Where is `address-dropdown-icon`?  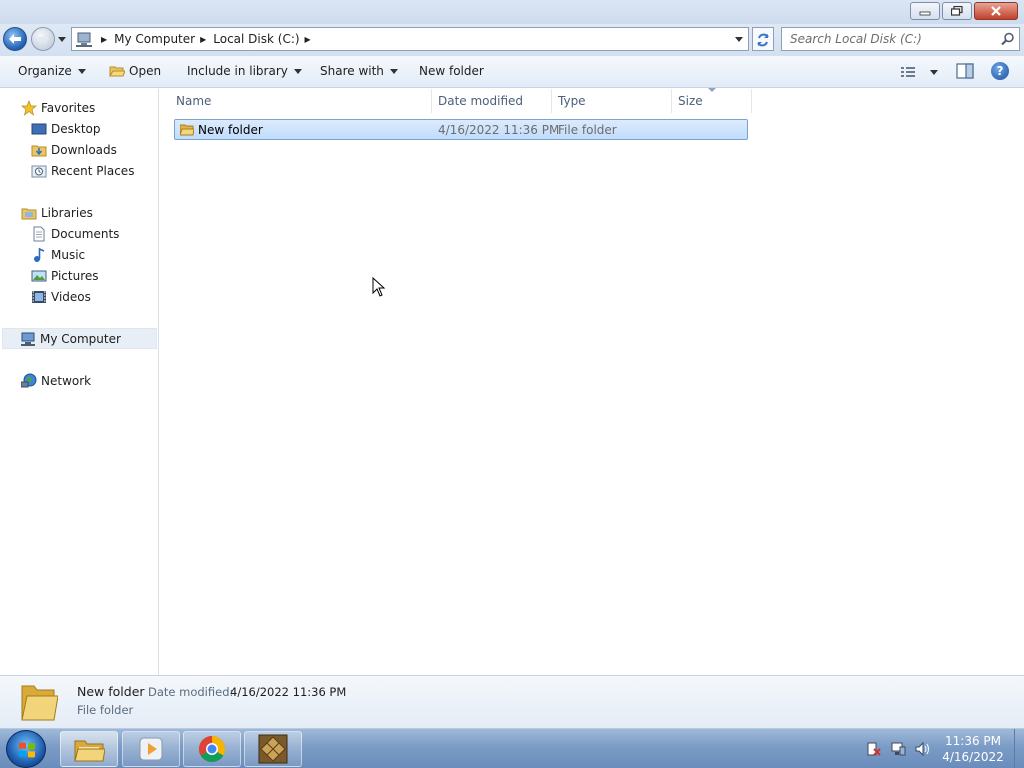
address-dropdown-icon is located at coordinates (739, 39).